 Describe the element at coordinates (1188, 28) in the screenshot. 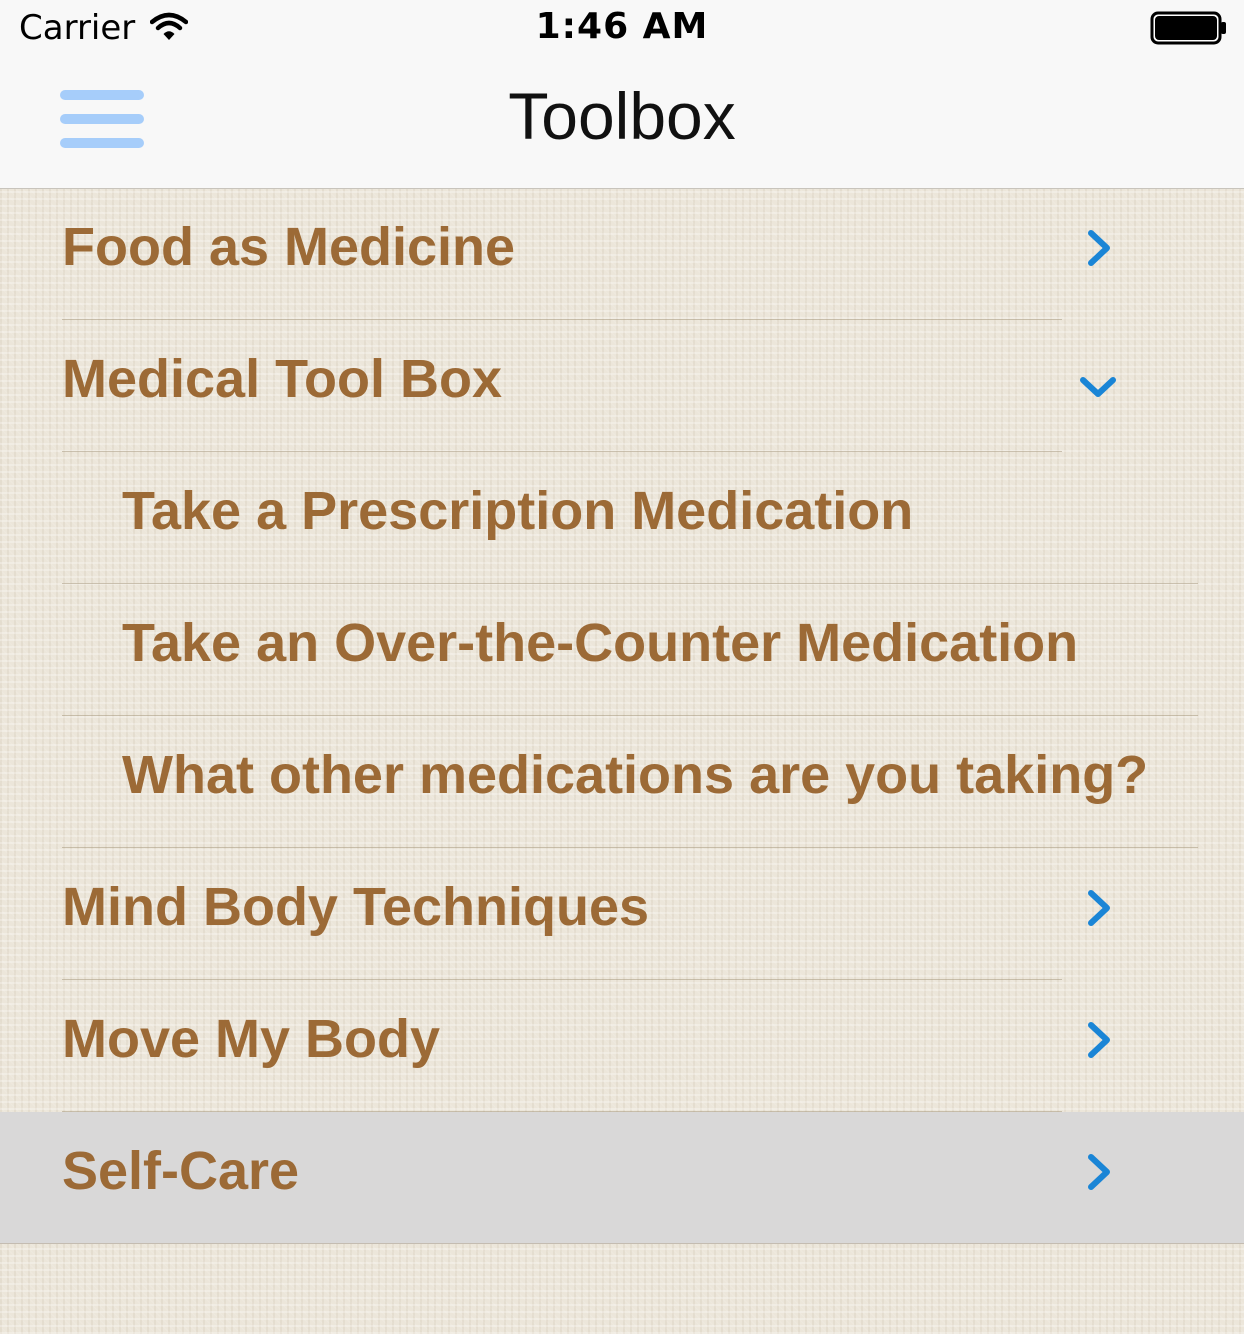

I see `battery-icon` at that location.